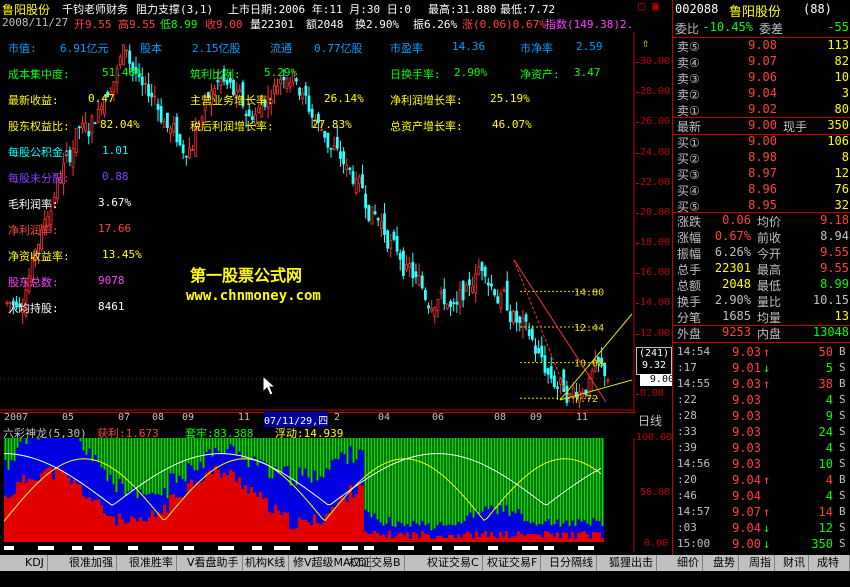 The width and height of the screenshot is (850, 587). Describe the element at coordinates (834, 236) in the screenshot. I see `stat-value-b-1: 8.94` at that location.